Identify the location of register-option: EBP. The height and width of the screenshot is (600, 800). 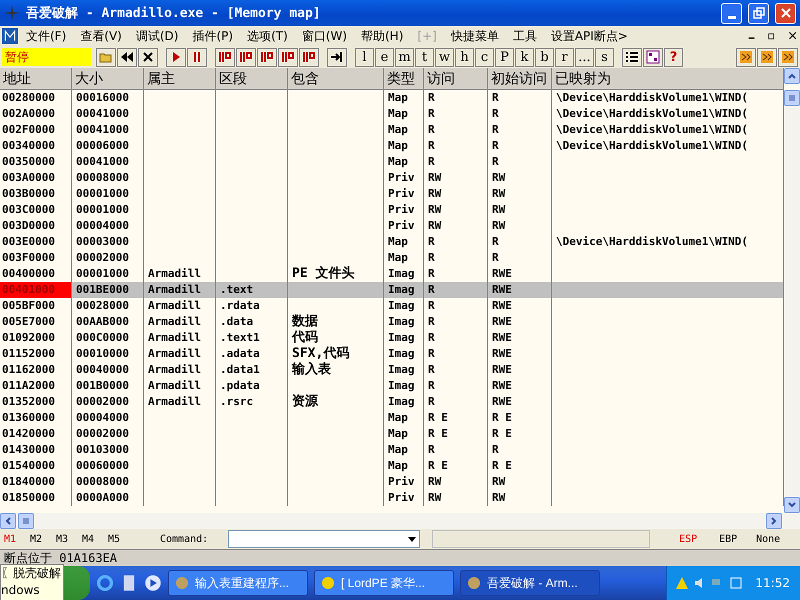
(728, 539).